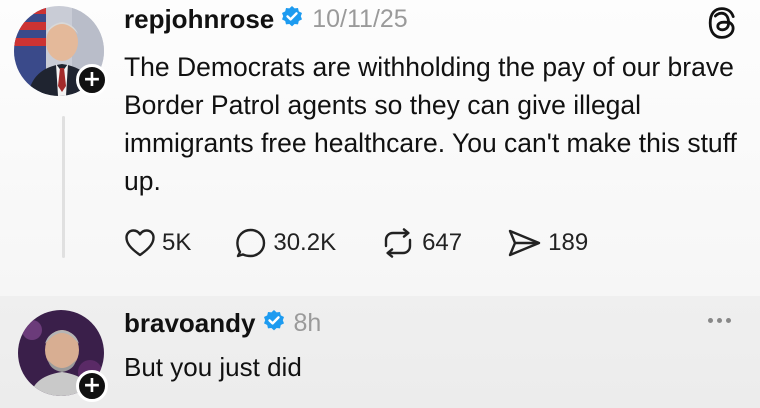  Describe the element at coordinates (398, 243) in the screenshot. I see `repost-icon` at that location.